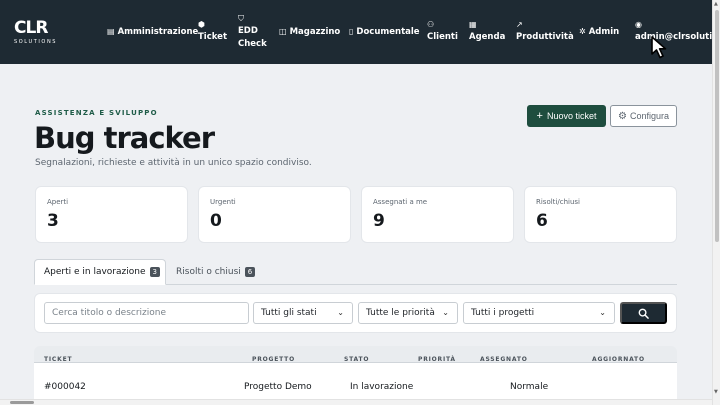 Image resolution: width=720 pixels, height=405 pixels. I want to click on tab-aperti: Aperti e in lavorazione 3, so click(100, 272).